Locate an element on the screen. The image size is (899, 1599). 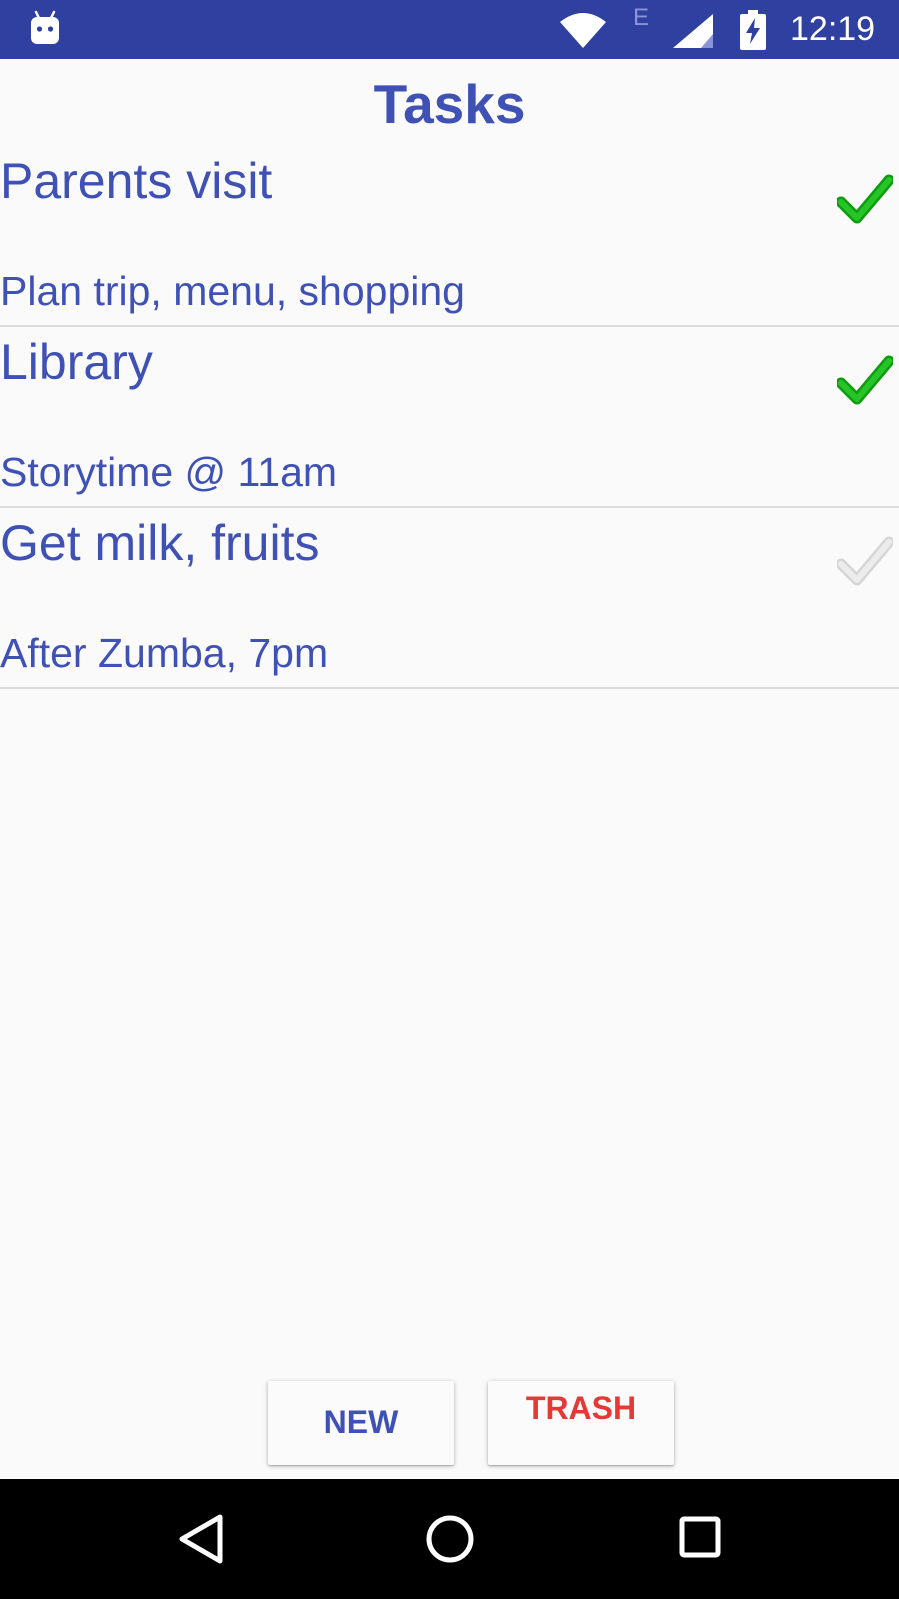
check-pending-icon is located at coordinates (865, 562).